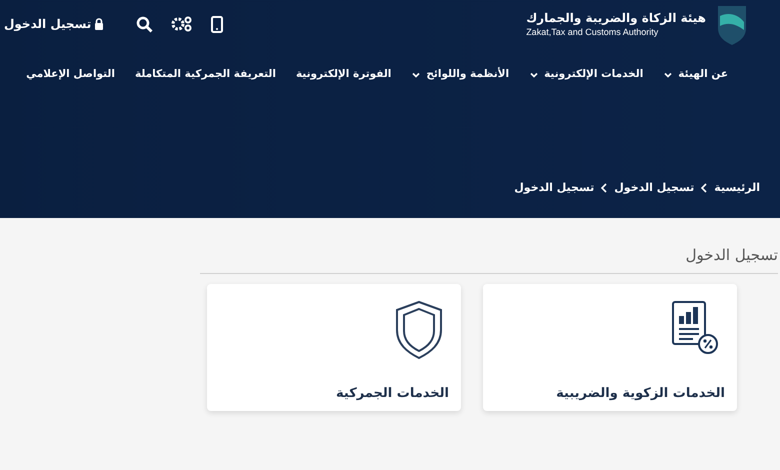 The width and height of the screenshot is (780, 470). Describe the element at coordinates (419, 330) in the screenshot. I see `shield-icon` at that location.